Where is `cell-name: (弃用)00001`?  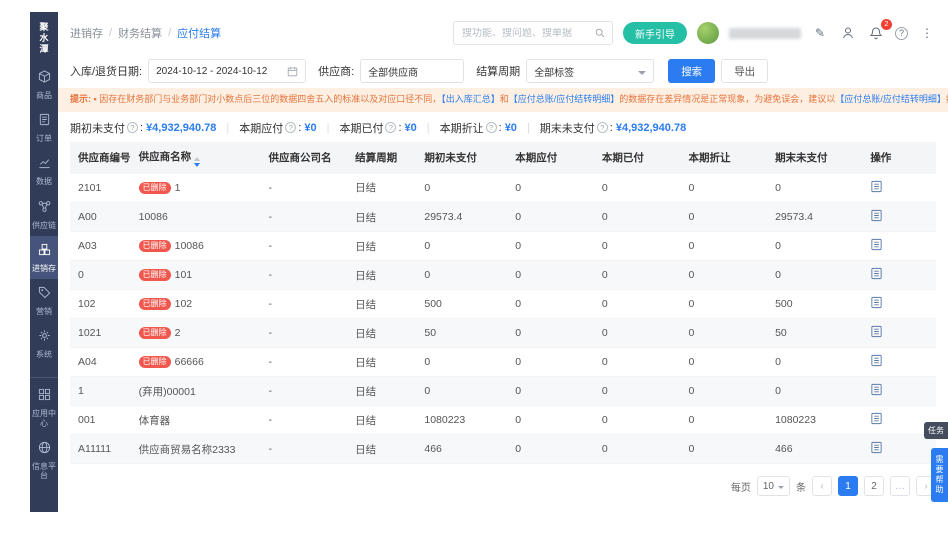 cell-name: (弃用)00001 is located at coordinates (195, 391).